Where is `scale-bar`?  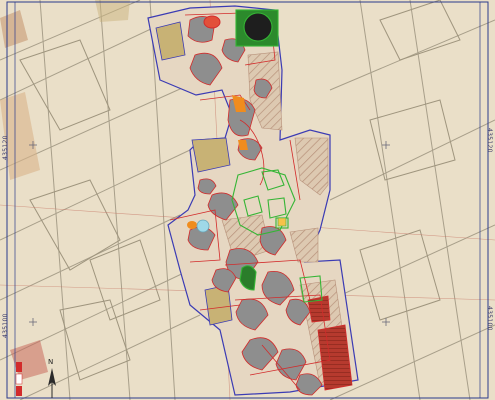 scale-bar is located at coordinates (19, 379).